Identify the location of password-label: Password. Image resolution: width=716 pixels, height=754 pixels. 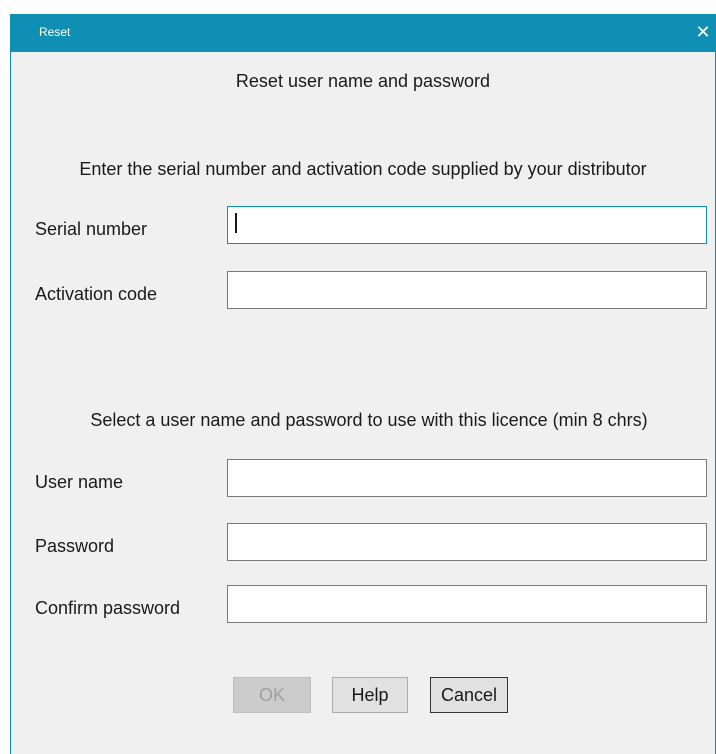
(75, 546).